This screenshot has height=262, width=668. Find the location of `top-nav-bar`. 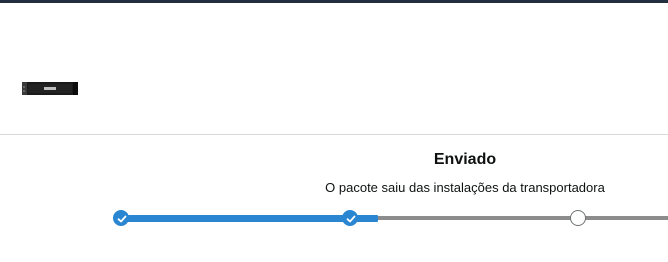

top-nav-bar is located at coordinates (334, 1).